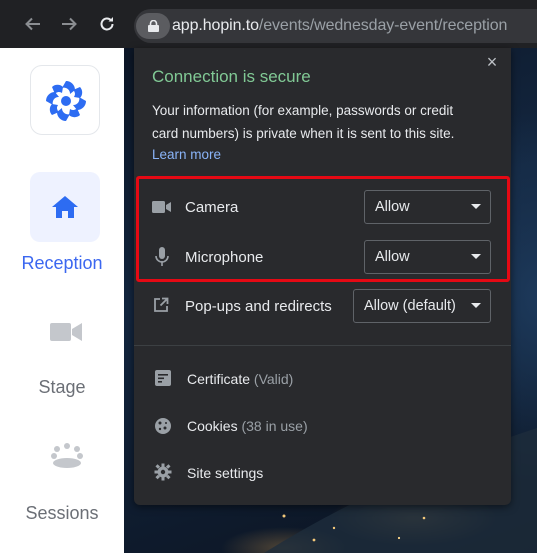 This screenshot has width=537, height=553. I want to click on certificate-icon, so click(163, 380).